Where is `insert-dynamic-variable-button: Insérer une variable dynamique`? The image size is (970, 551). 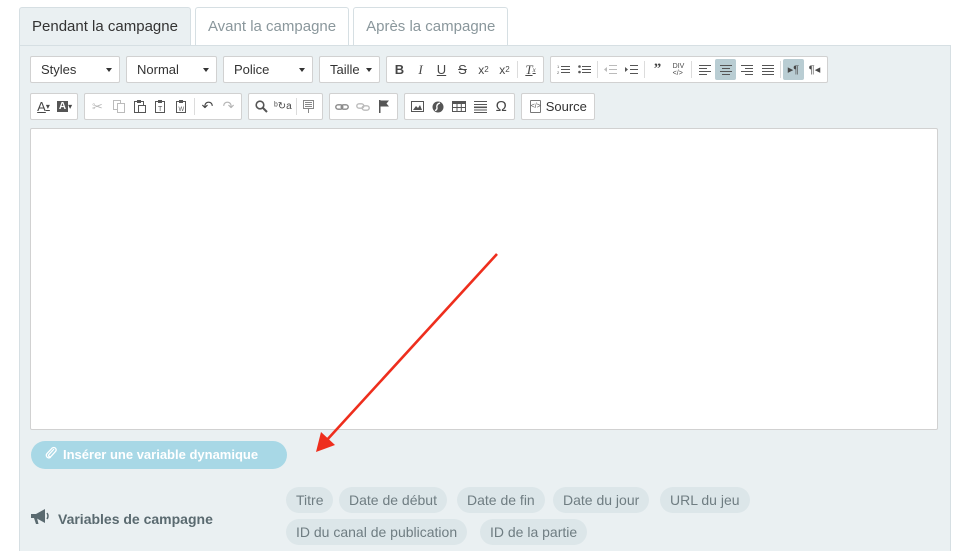 insert-dynamic-variable-button: Insérer une variable dynamique is located at coordinates (159, 455).